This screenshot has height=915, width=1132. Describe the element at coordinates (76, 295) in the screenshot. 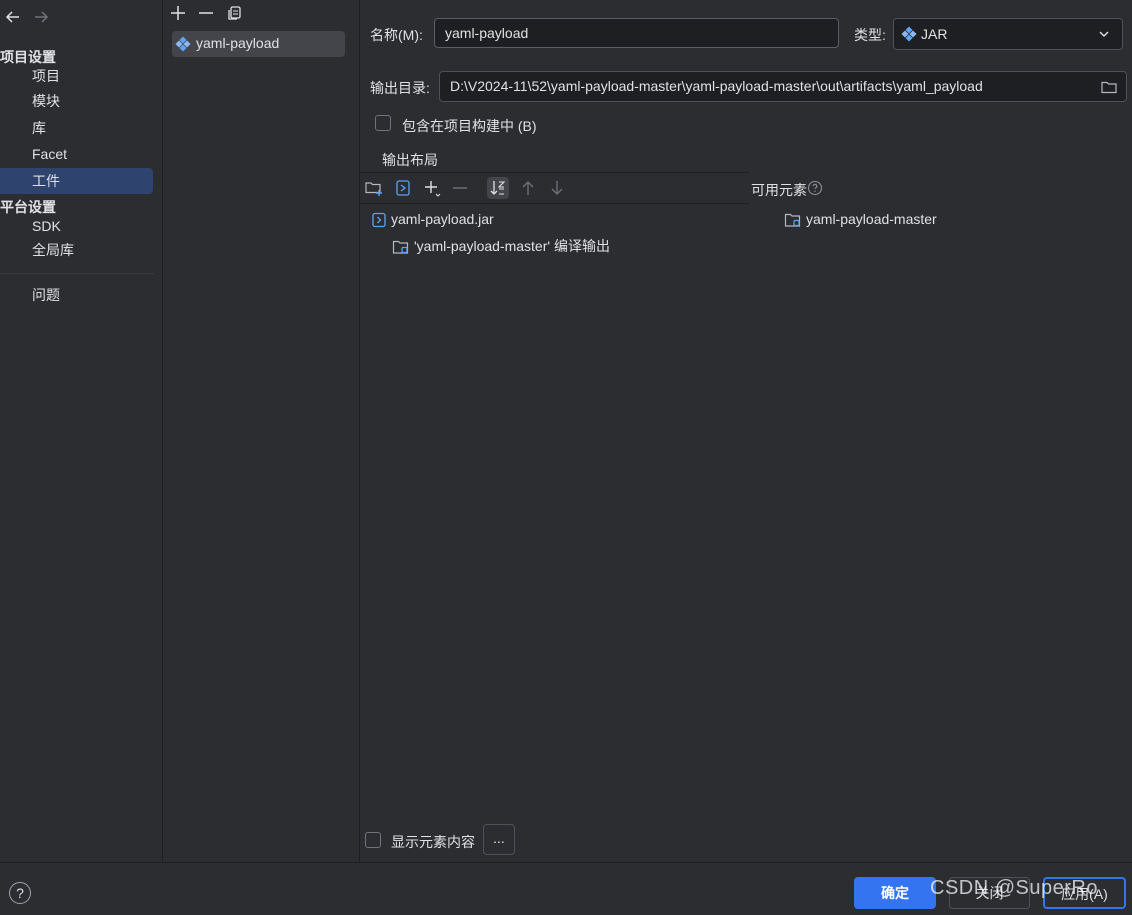

I see `nav-item-problems: 问题` at that location.